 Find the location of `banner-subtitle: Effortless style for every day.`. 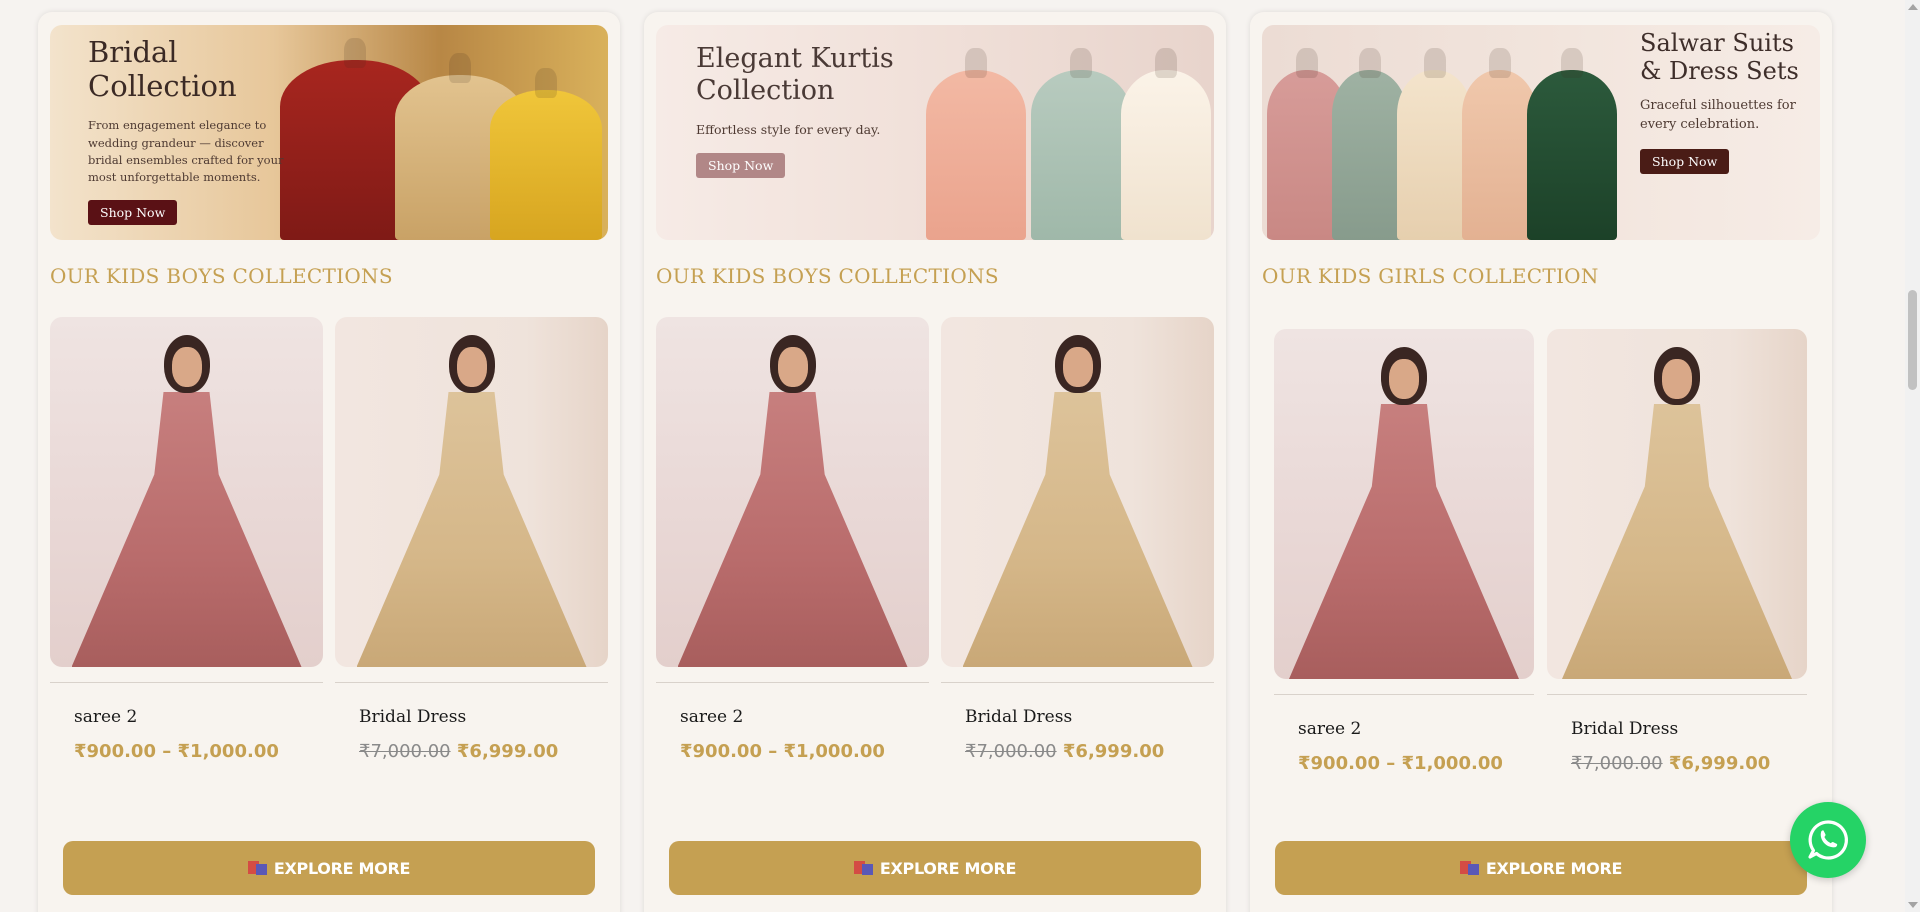

banner-subtitle: Effortless style for every day. is located at coordinates (788, 129).